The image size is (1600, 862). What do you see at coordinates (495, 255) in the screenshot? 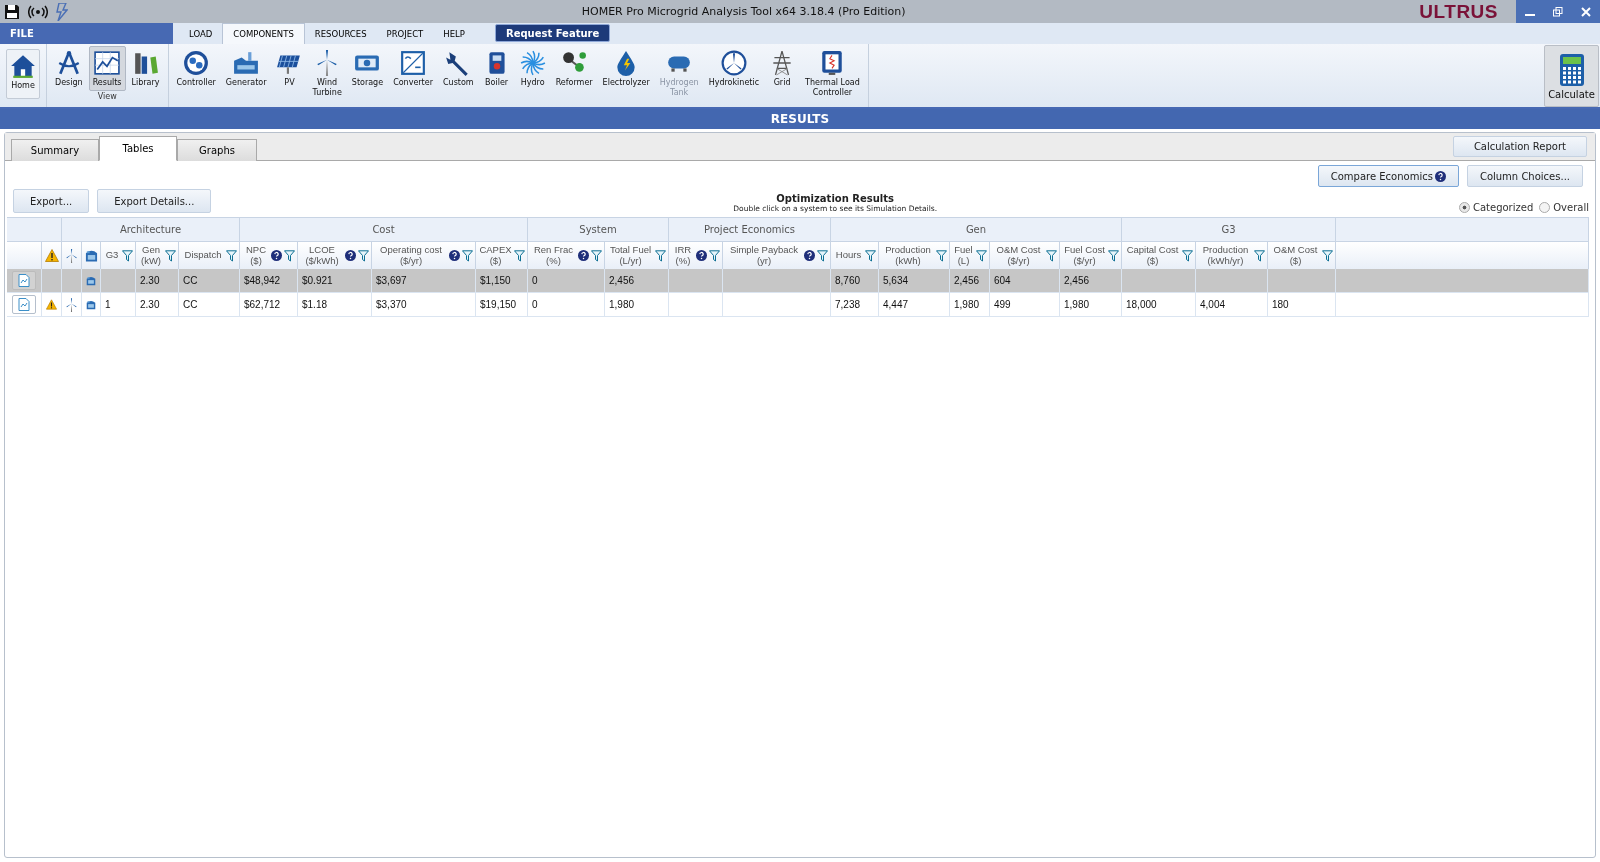
I see `column-header: CAPEX ($)` at bounding box center [495, 255].